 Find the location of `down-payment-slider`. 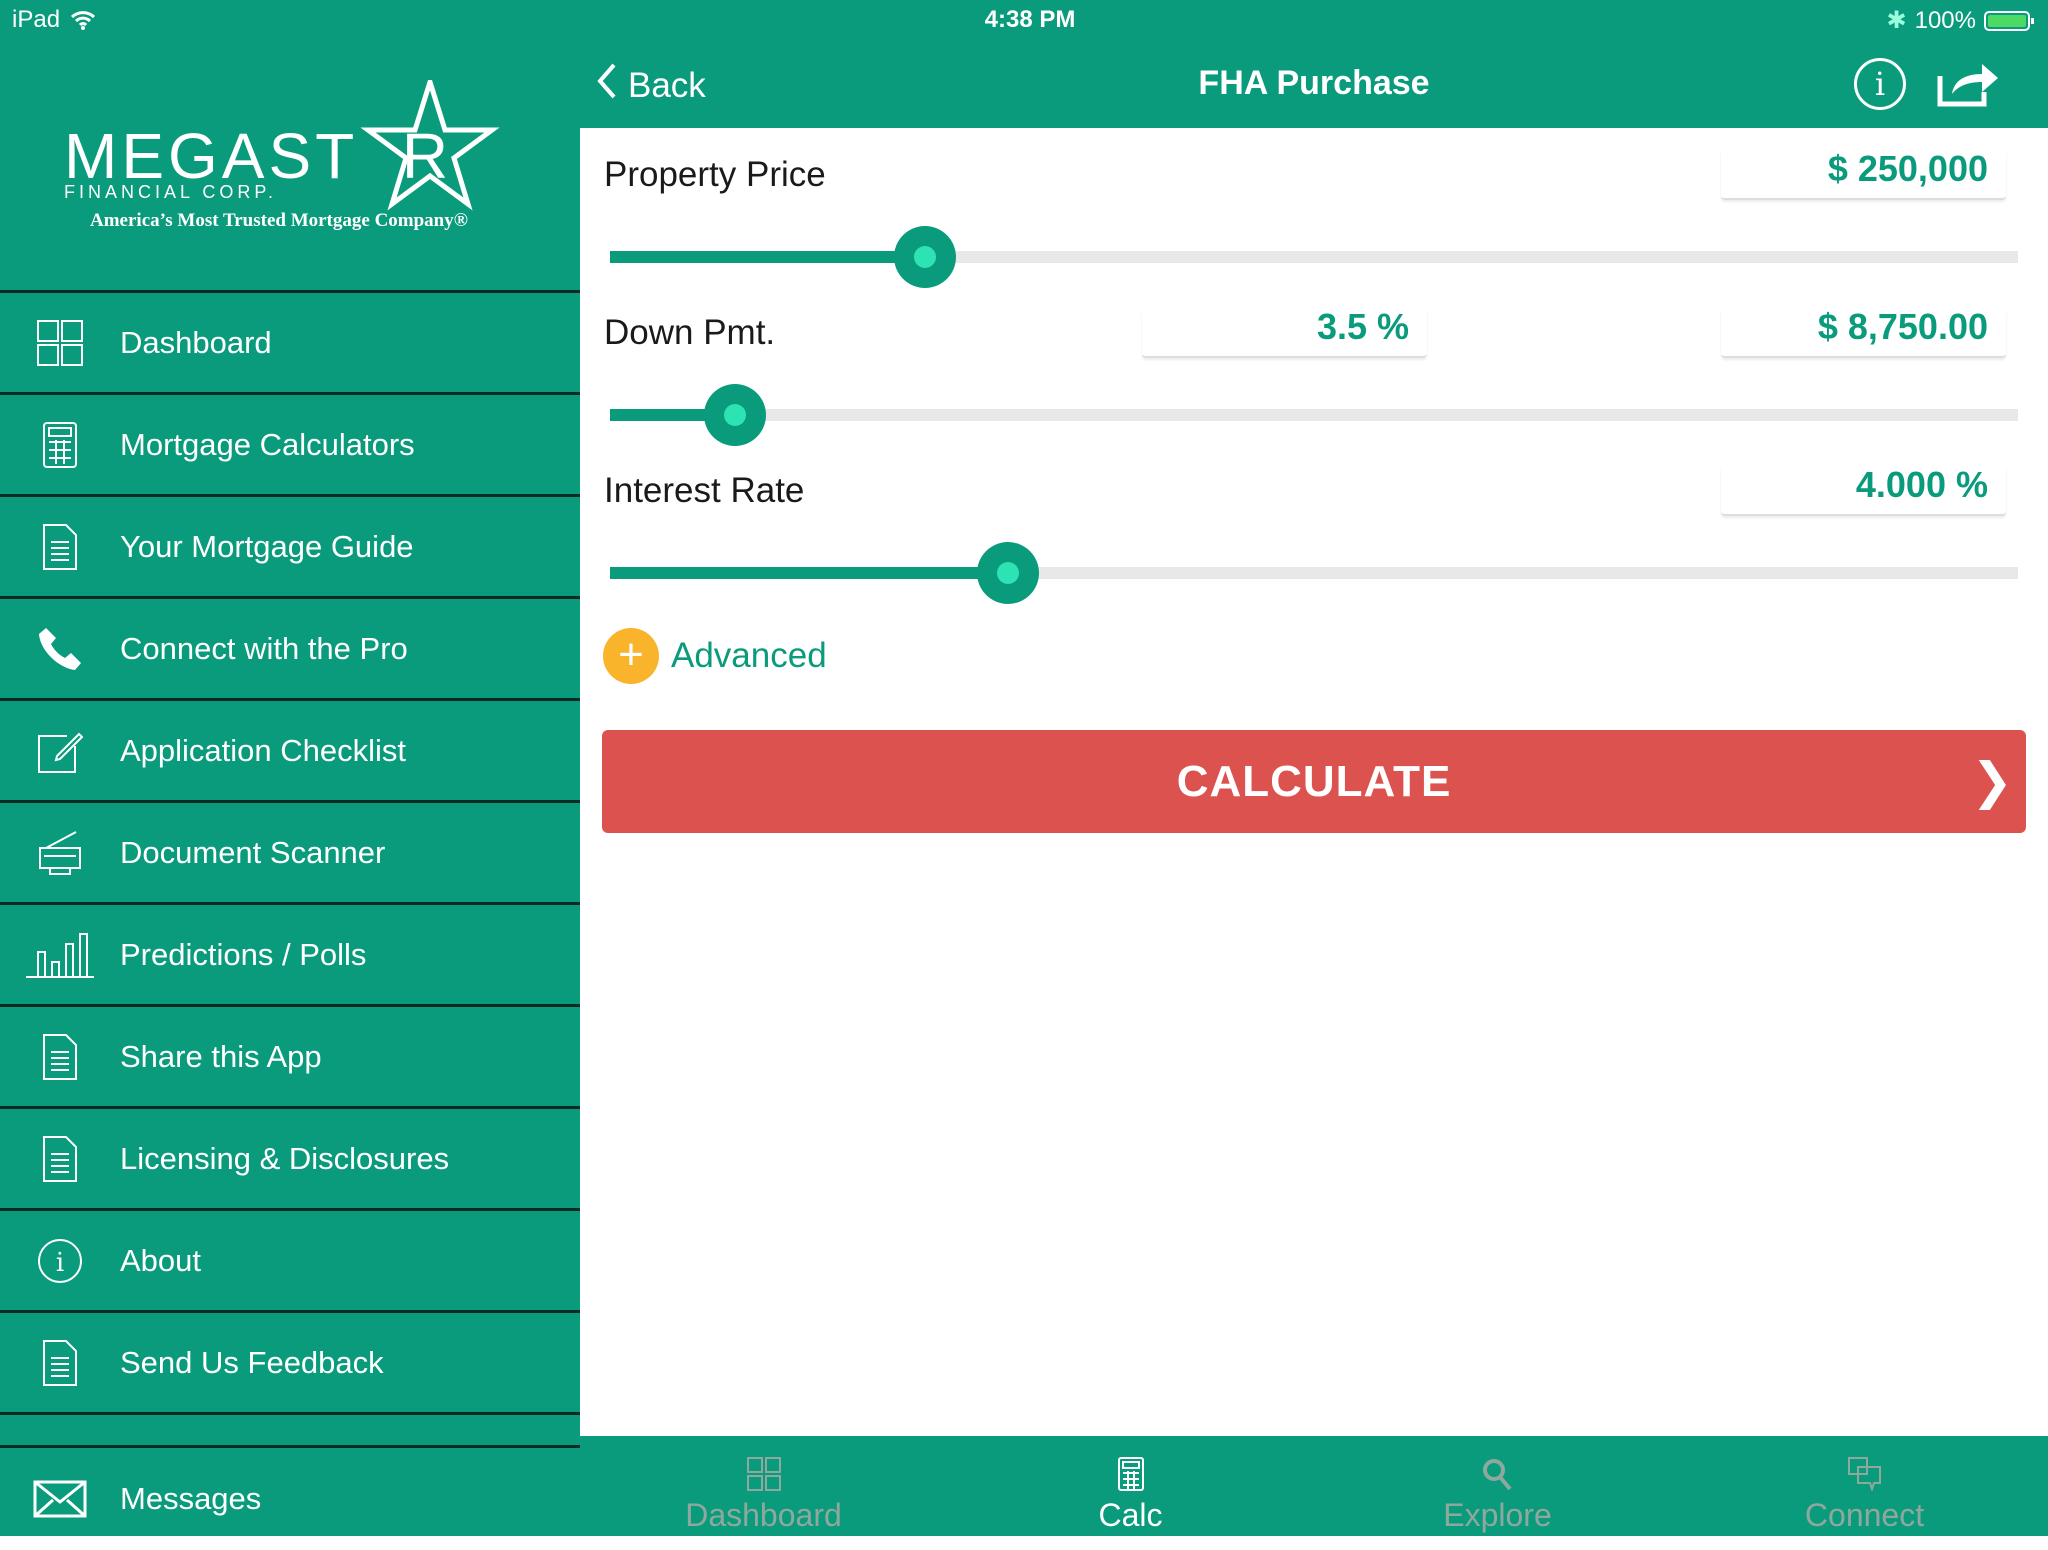

down-payment-slider is located at coordinates (1314, 415).